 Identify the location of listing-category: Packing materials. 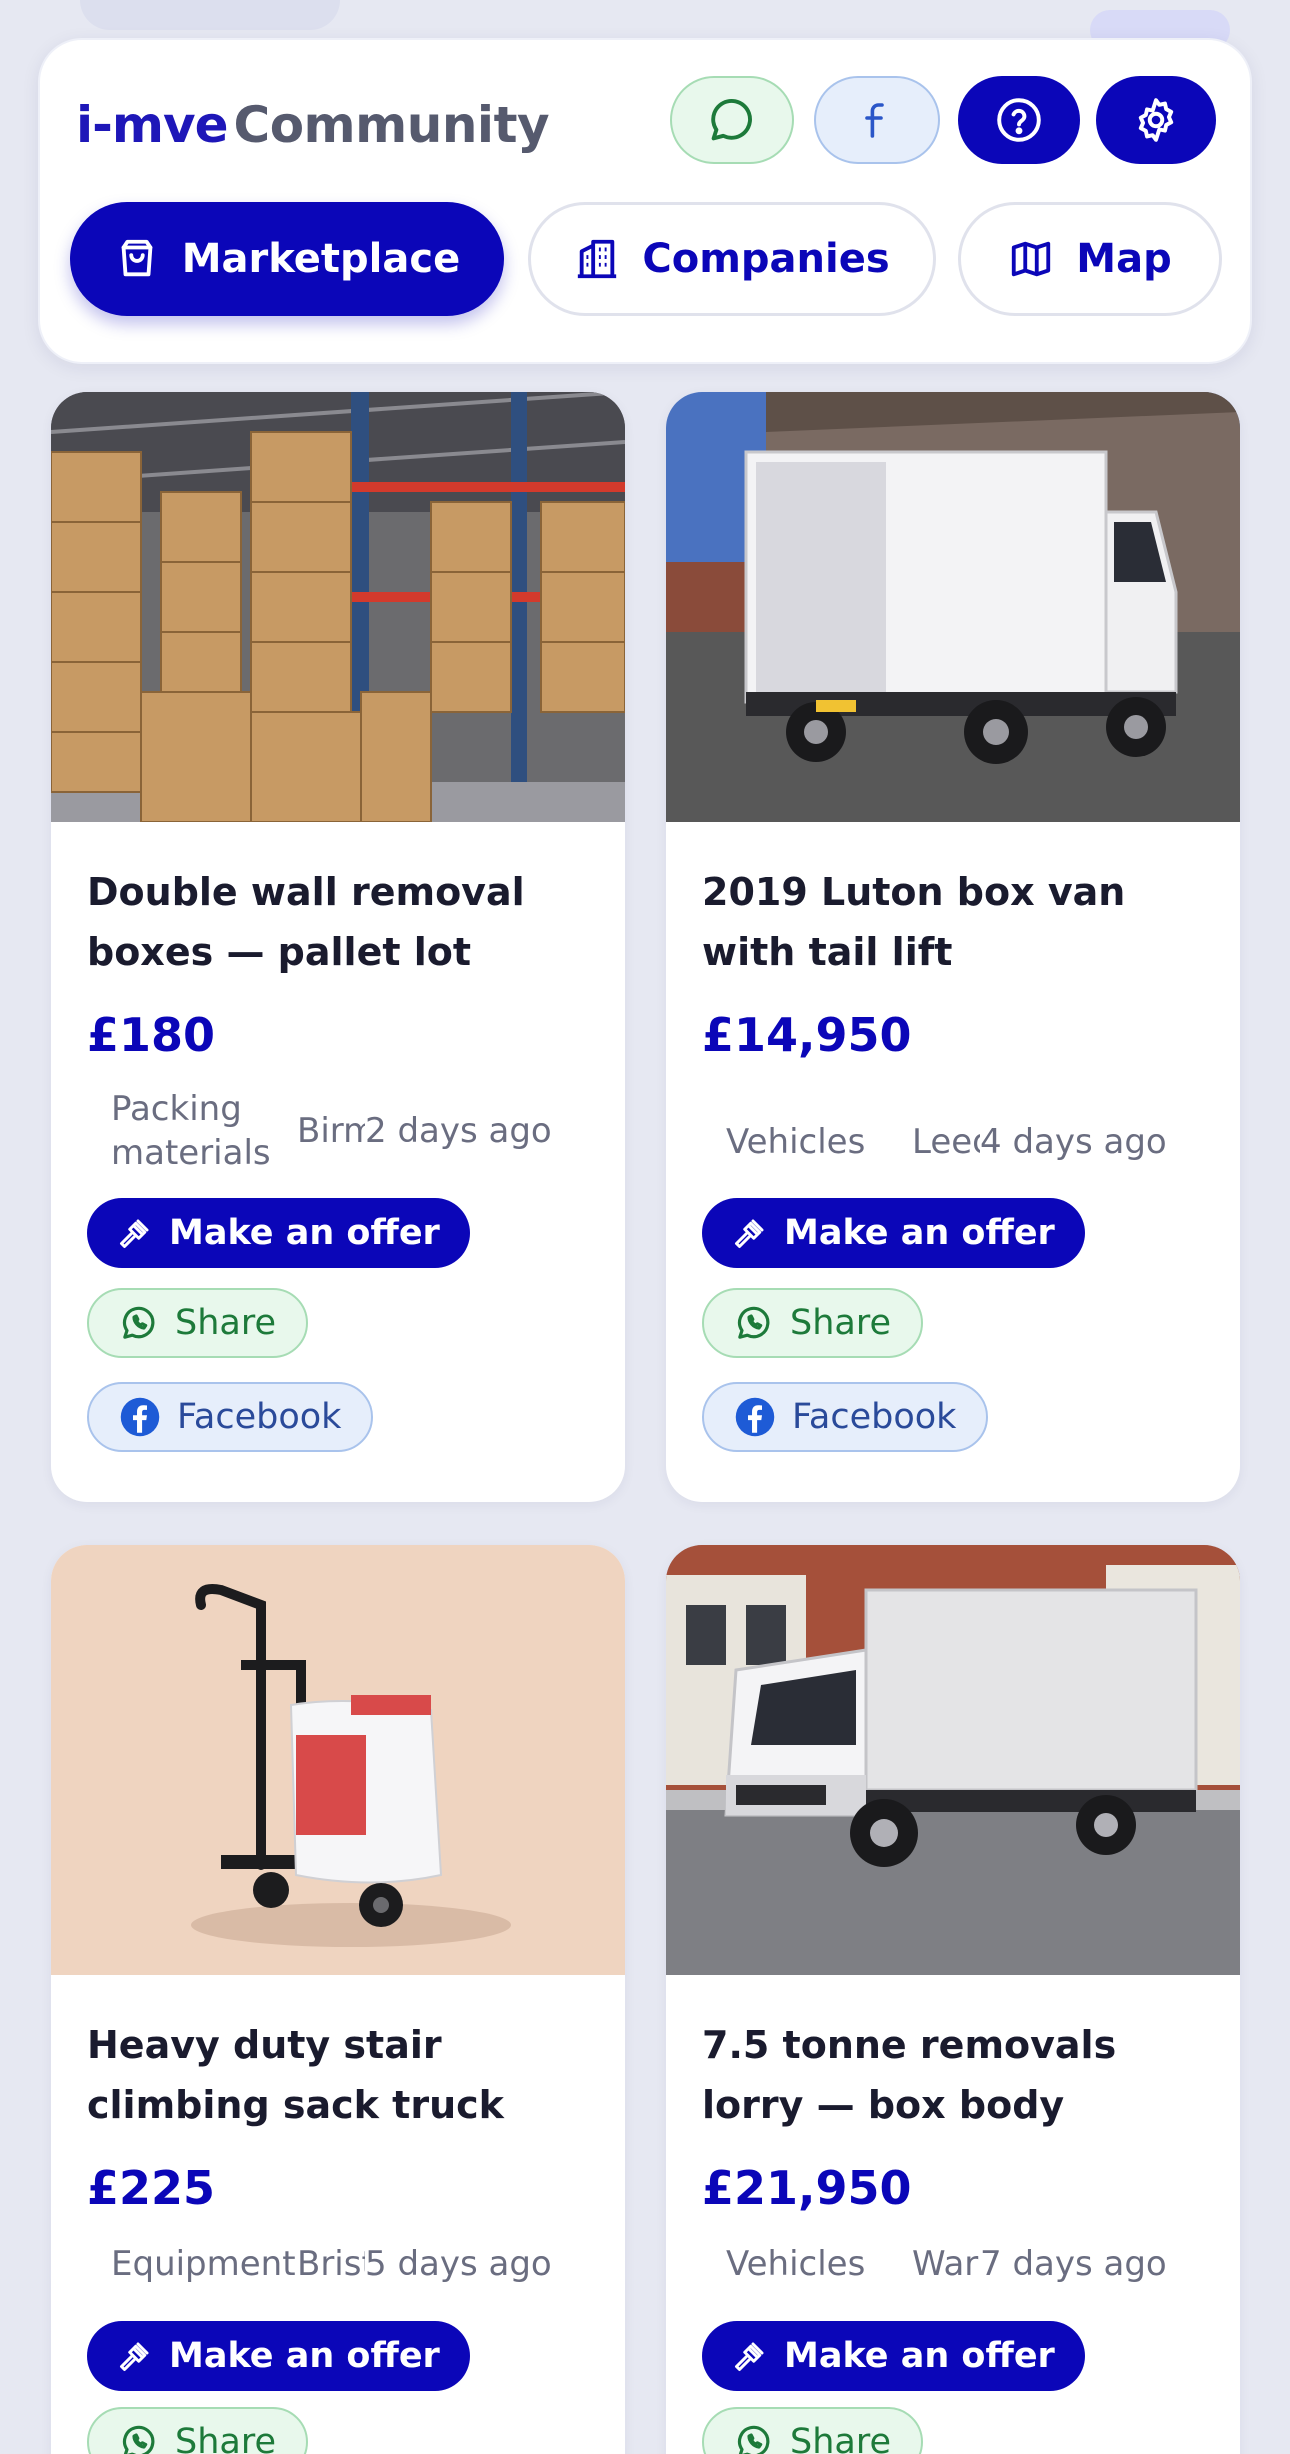
(191, 1131).